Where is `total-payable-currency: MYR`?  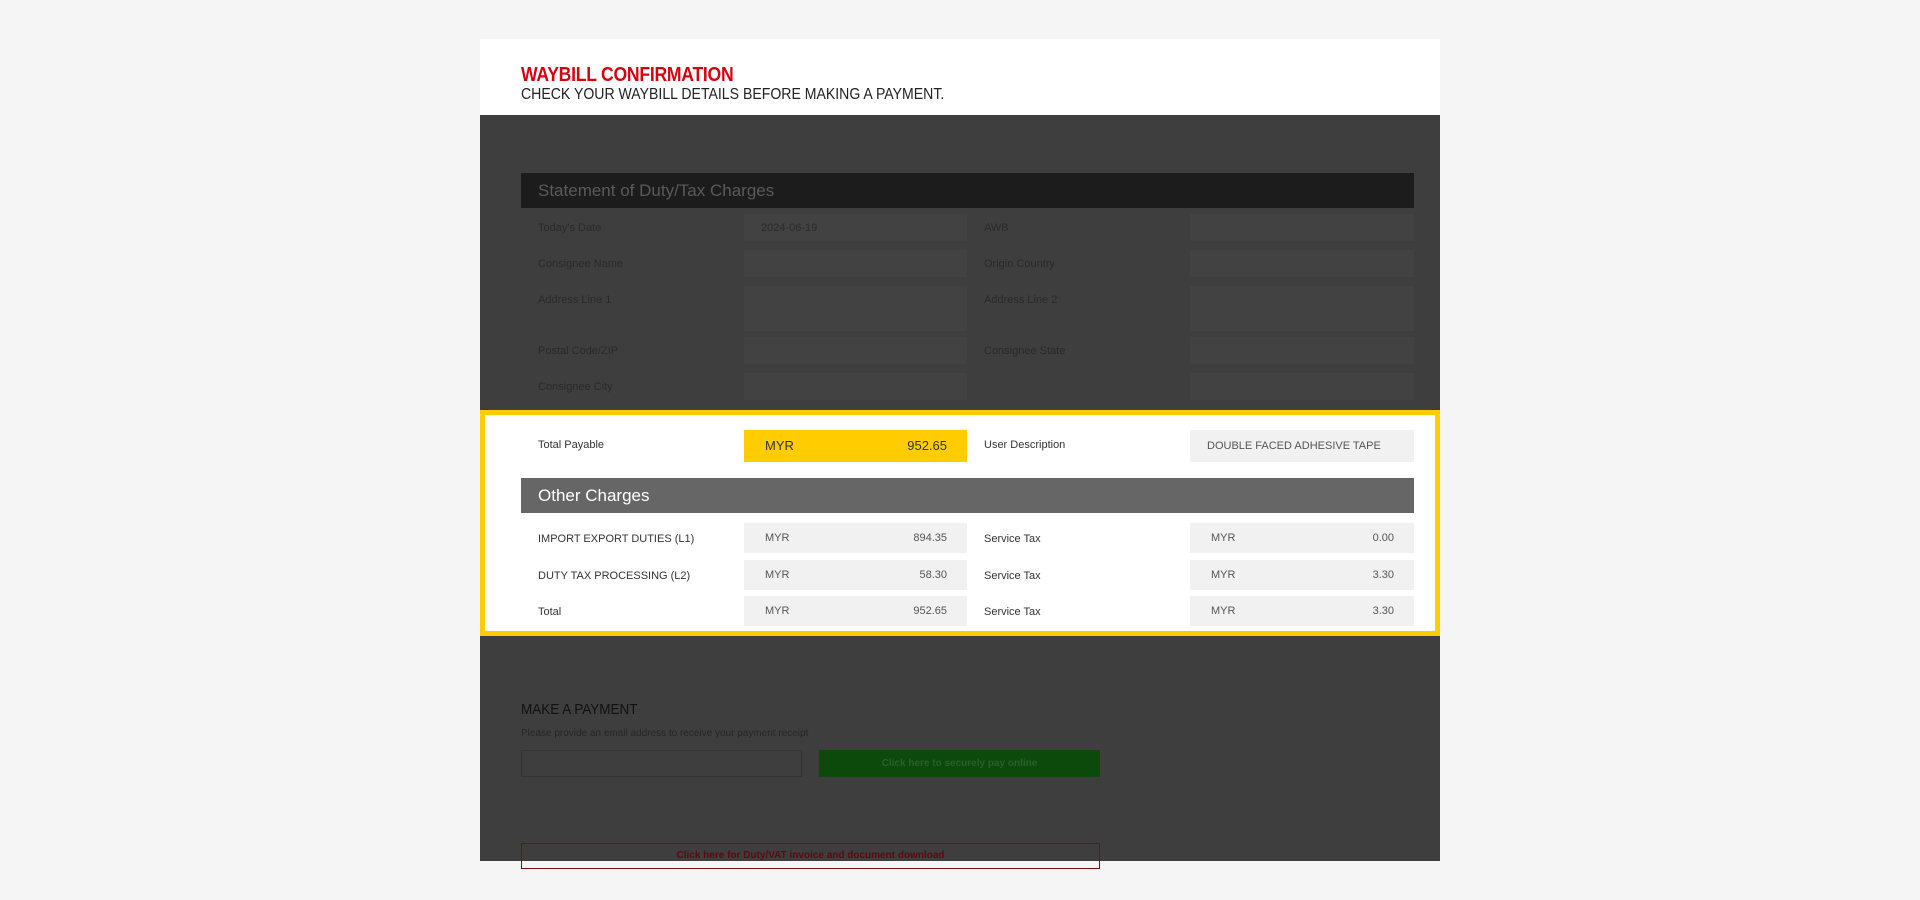 total-payable-currency: MYR is located at coordinates (779, 445).